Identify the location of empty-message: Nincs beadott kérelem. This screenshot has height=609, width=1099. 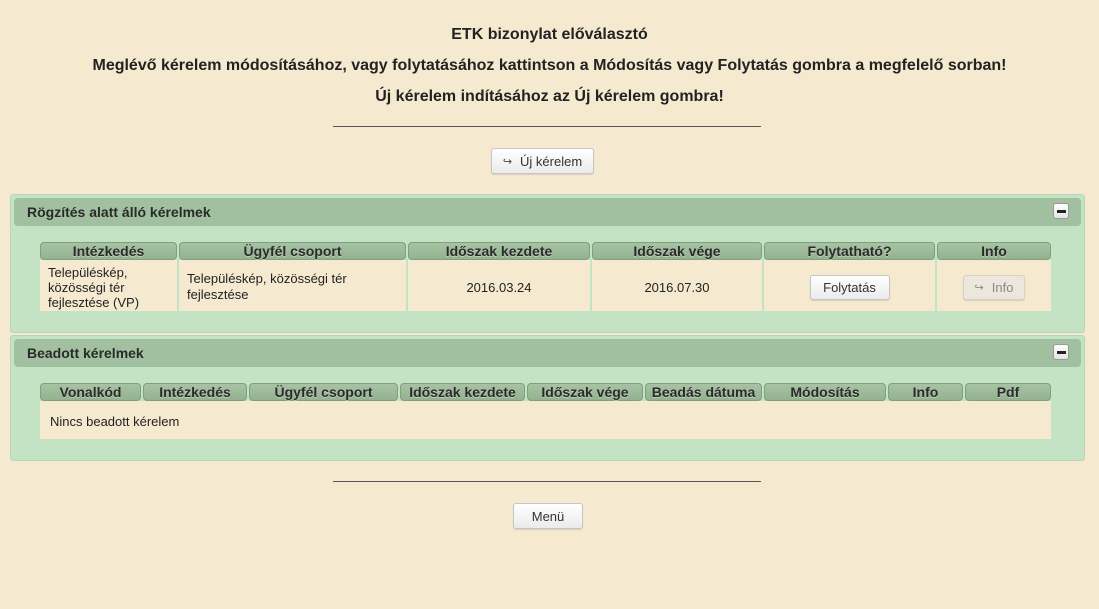
(545, 421).